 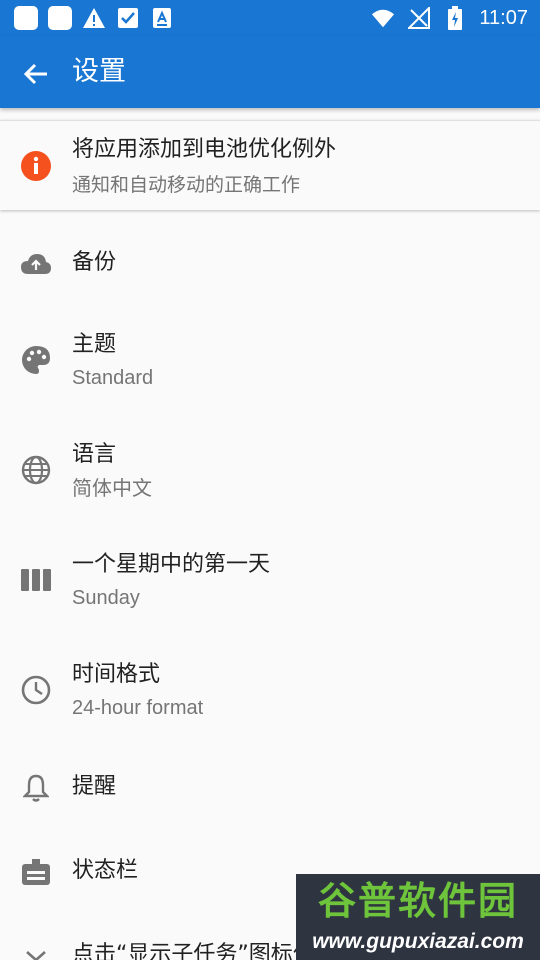 I want to click on setting-time-format: 时间格式 24-hour format, so click(x=270, y=696).